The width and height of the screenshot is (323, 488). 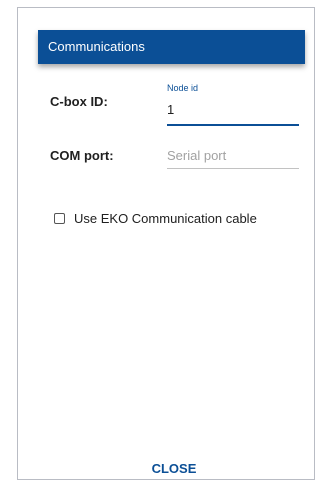 What do you see at coordinates (232, 155) in the screenshot?
I see `serial-port-input` at bounding box center [232, 155].